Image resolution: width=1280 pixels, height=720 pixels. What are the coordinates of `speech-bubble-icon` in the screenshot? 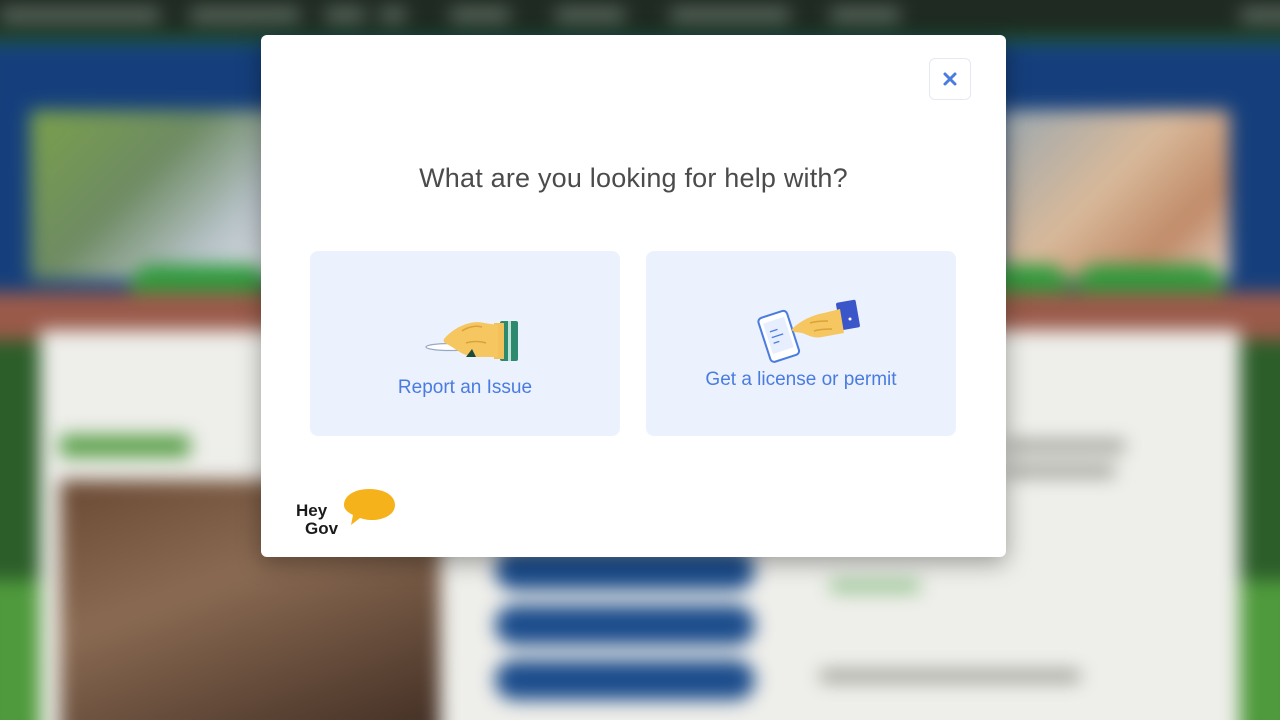 It's located at (369, 507).